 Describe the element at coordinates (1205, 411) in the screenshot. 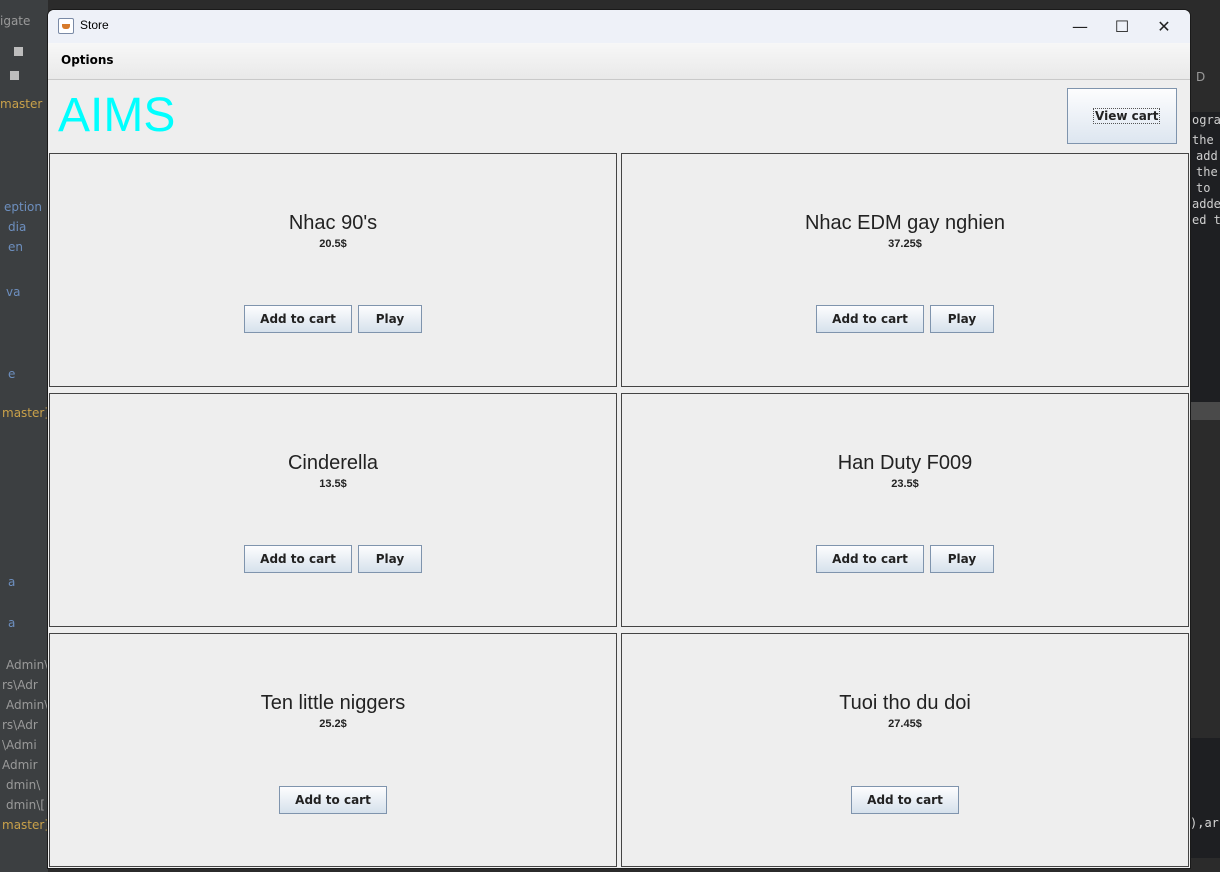

I see `ide-divider` at that location.